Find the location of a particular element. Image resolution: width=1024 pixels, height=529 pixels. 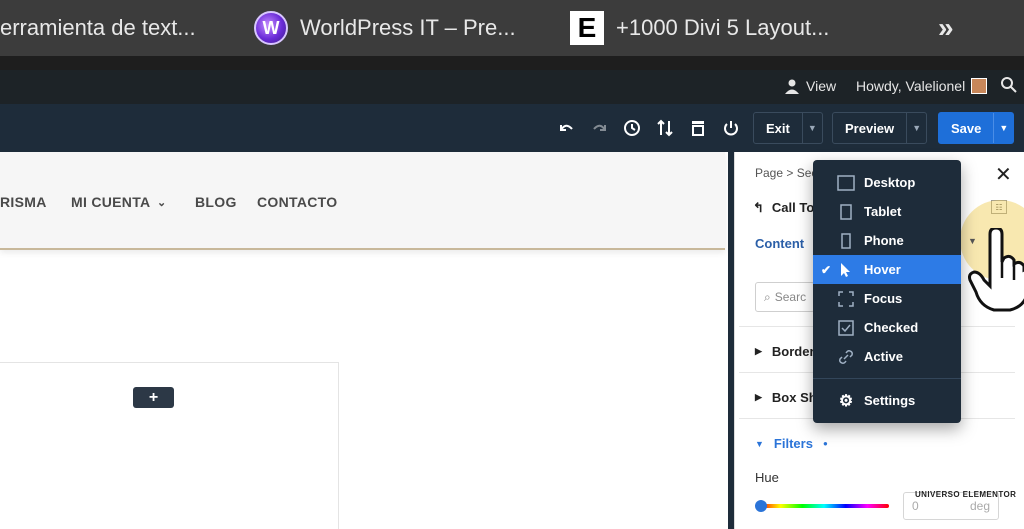

element-title: Call To is located at coordinates (793, 207).